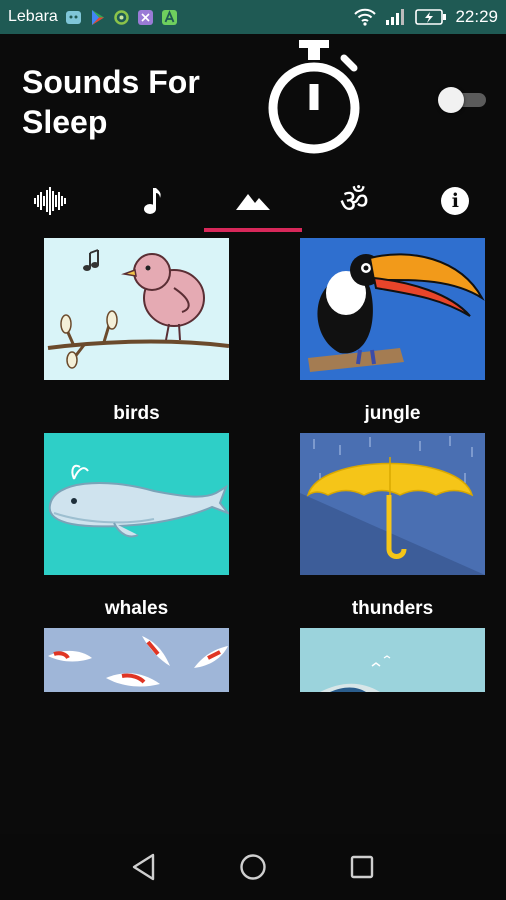  What do you see at coordinates (392, 413) in the screenshot?
I see `sound-label: jungle` at bounding box center [392, 413].